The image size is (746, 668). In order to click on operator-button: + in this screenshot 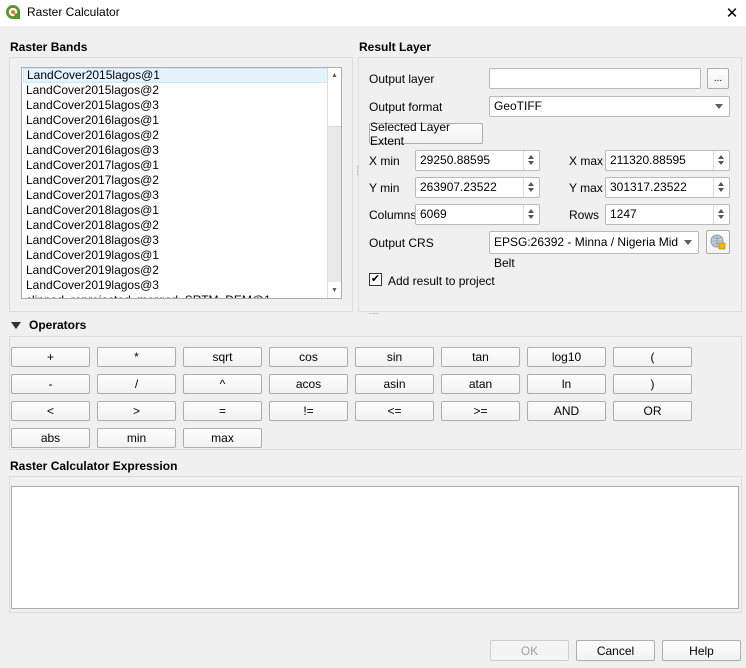, I will do `click(50, 357)`.